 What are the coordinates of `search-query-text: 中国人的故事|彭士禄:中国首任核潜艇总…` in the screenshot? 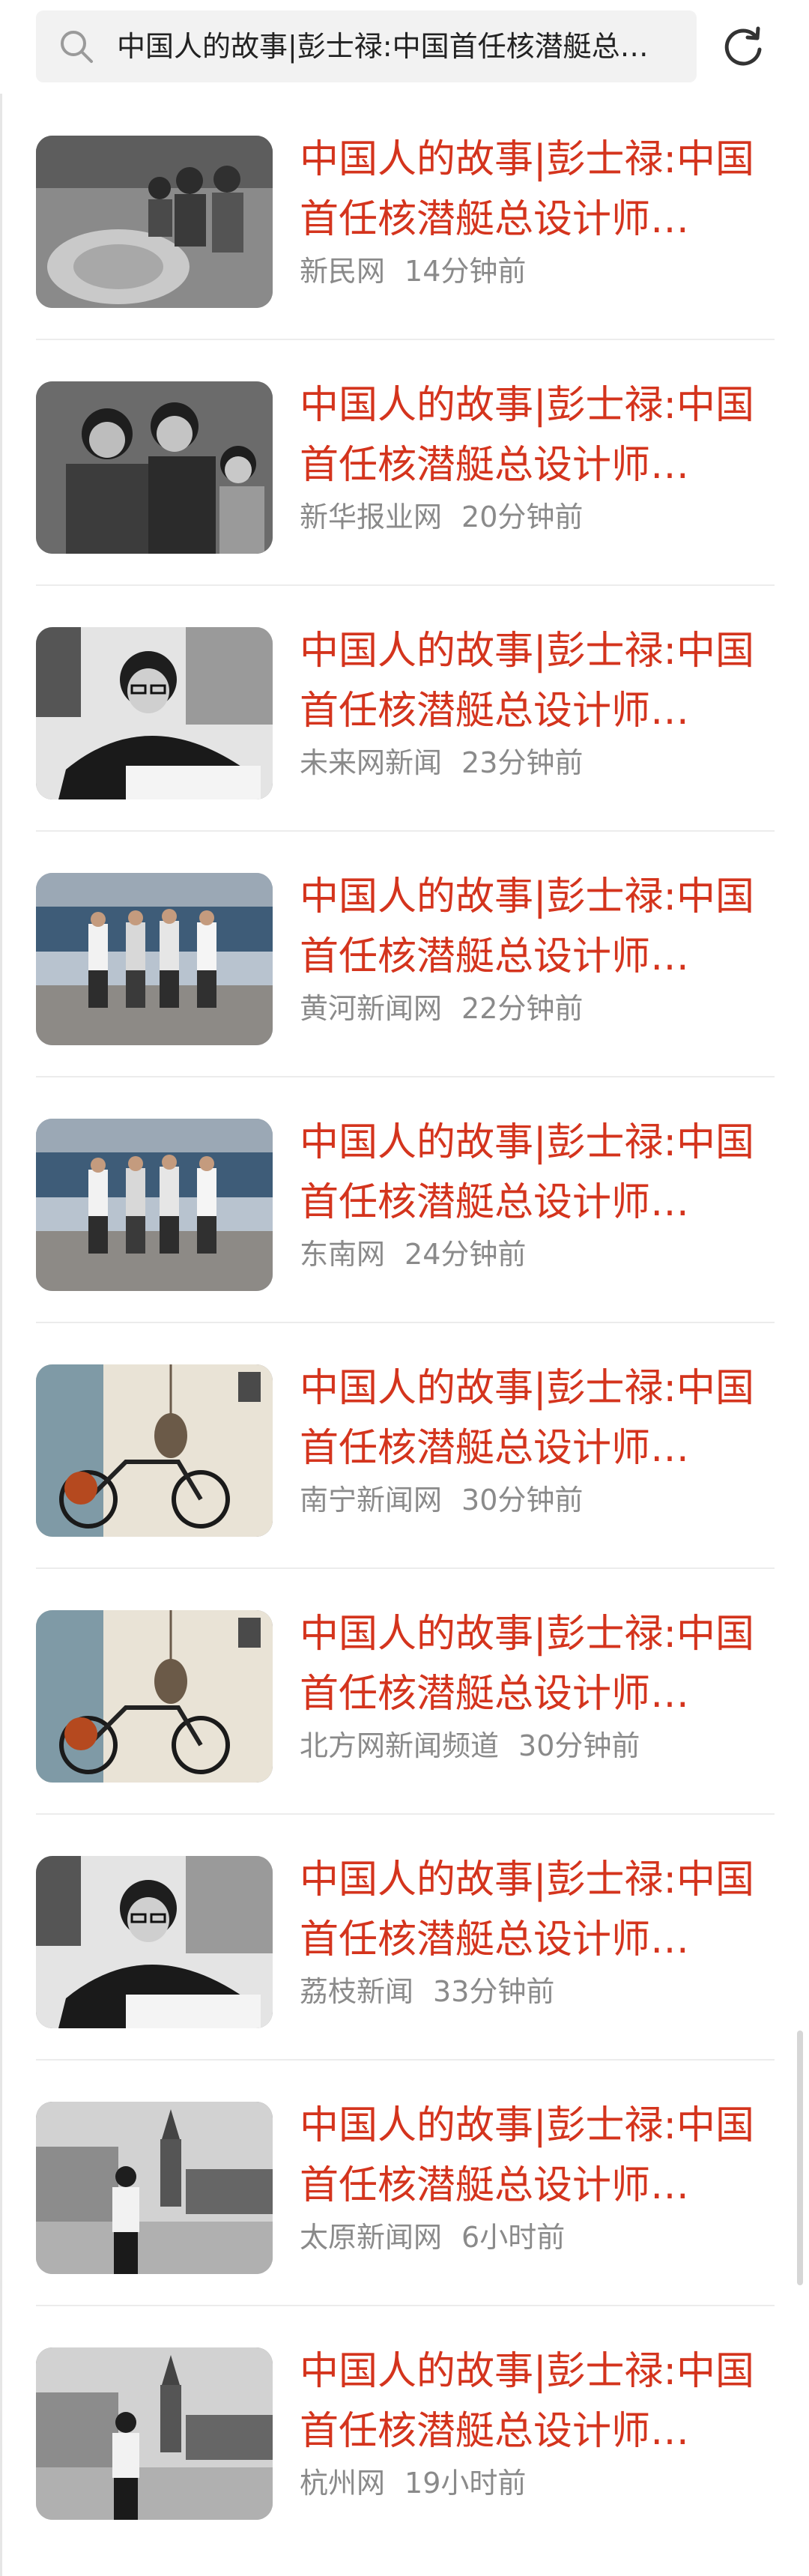 It's located at (399, 46).